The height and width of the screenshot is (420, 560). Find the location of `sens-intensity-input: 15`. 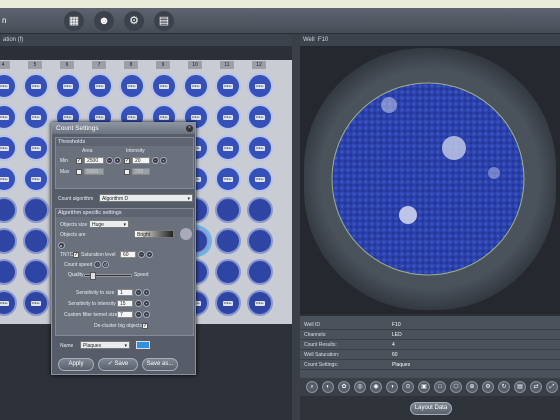

sens-intensity-input: 15 is located at coordinates (125, 303).